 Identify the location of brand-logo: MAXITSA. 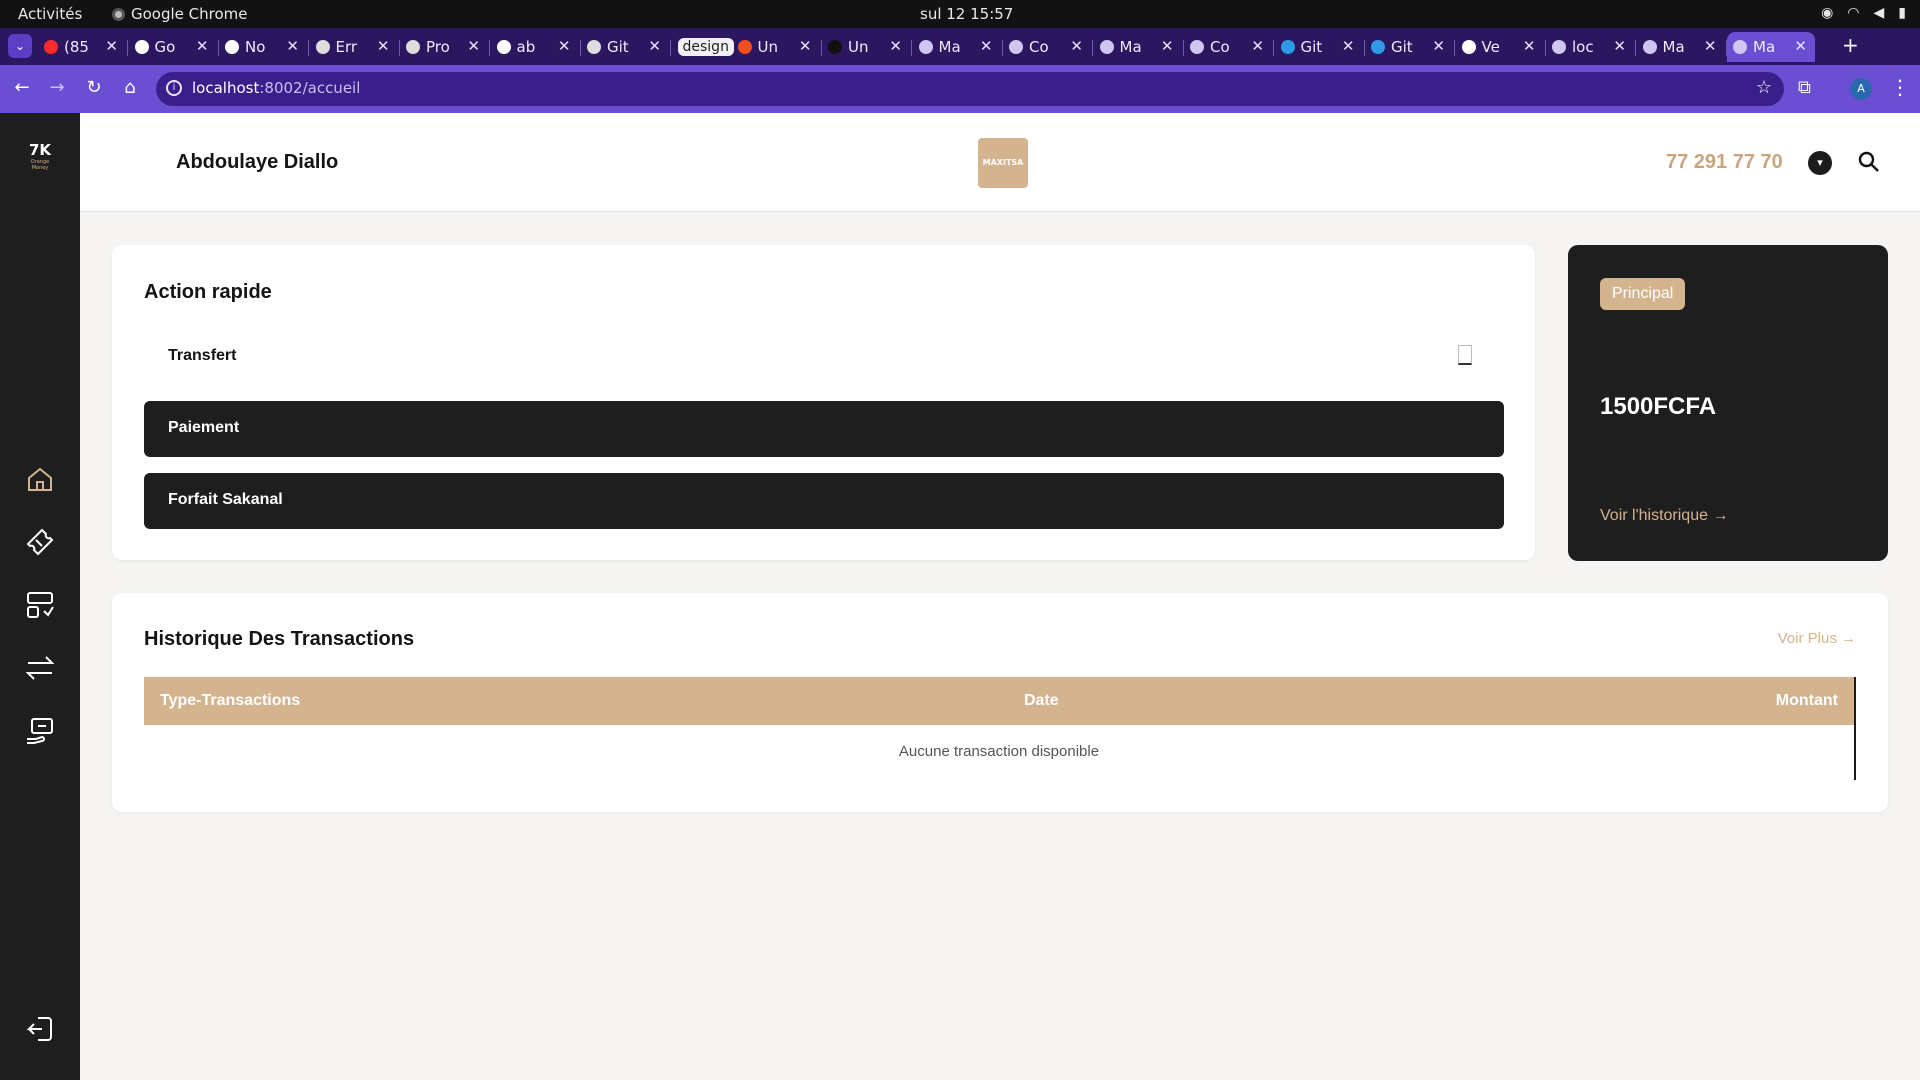
(1003, 163).